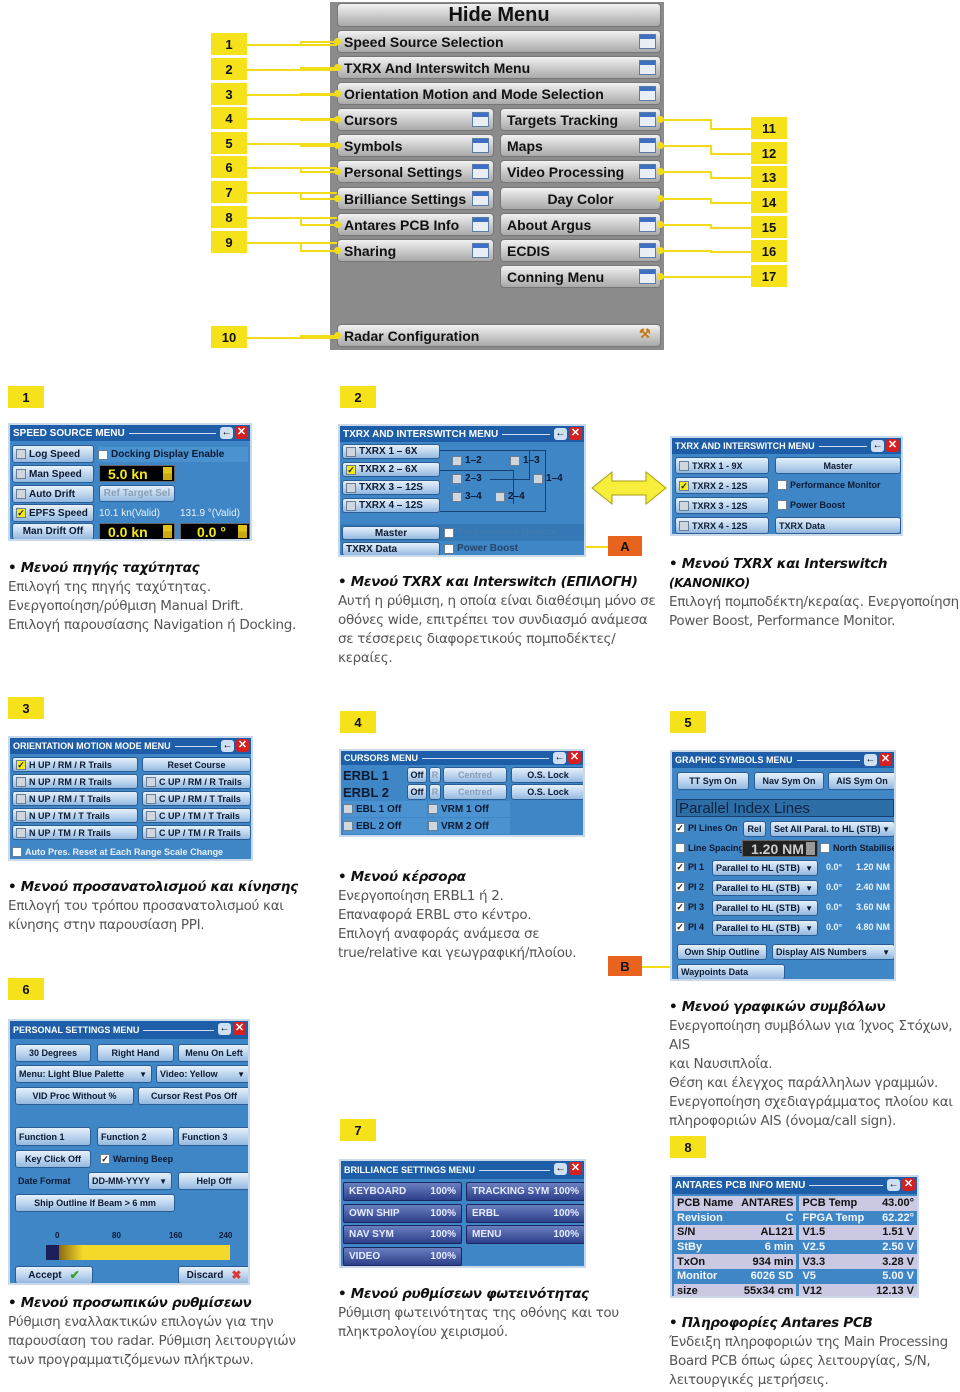 This screenshot has width=960, height=1392. Describe the element at coordinates (74, 1096) in the screenshot. I see `vid-proc-button: VID Proc Without %` at that location.